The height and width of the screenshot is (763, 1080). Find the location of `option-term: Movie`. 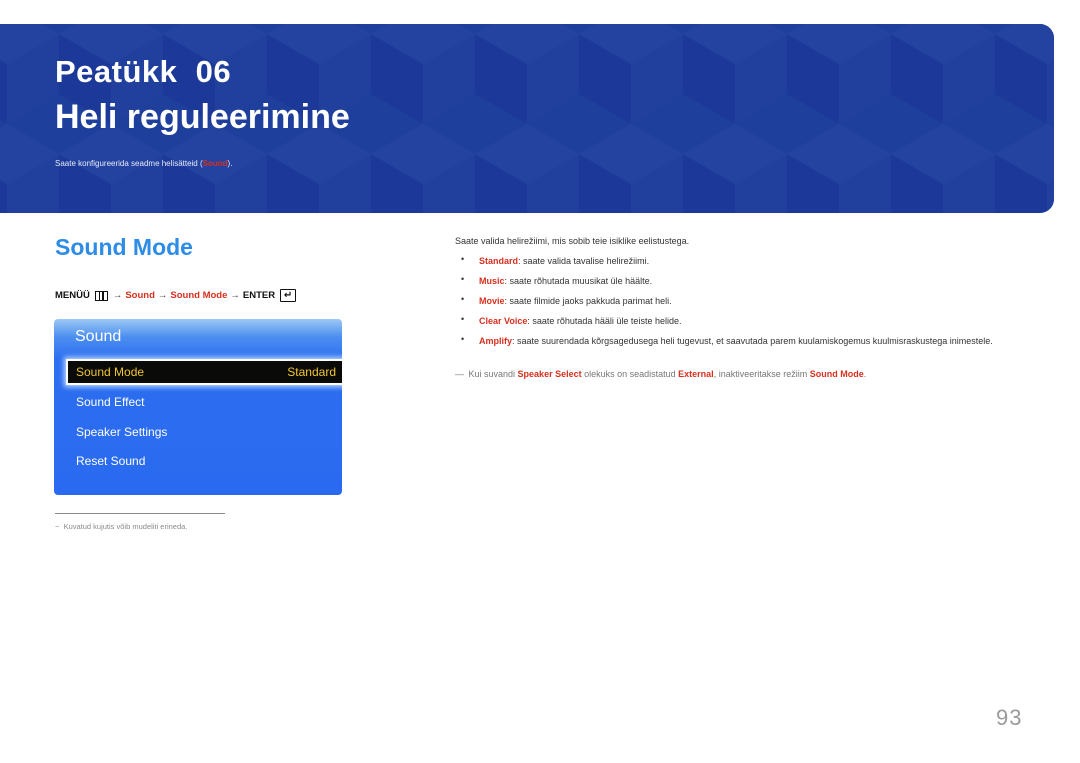

option-term: Movie is located at coordinates (492, 301).